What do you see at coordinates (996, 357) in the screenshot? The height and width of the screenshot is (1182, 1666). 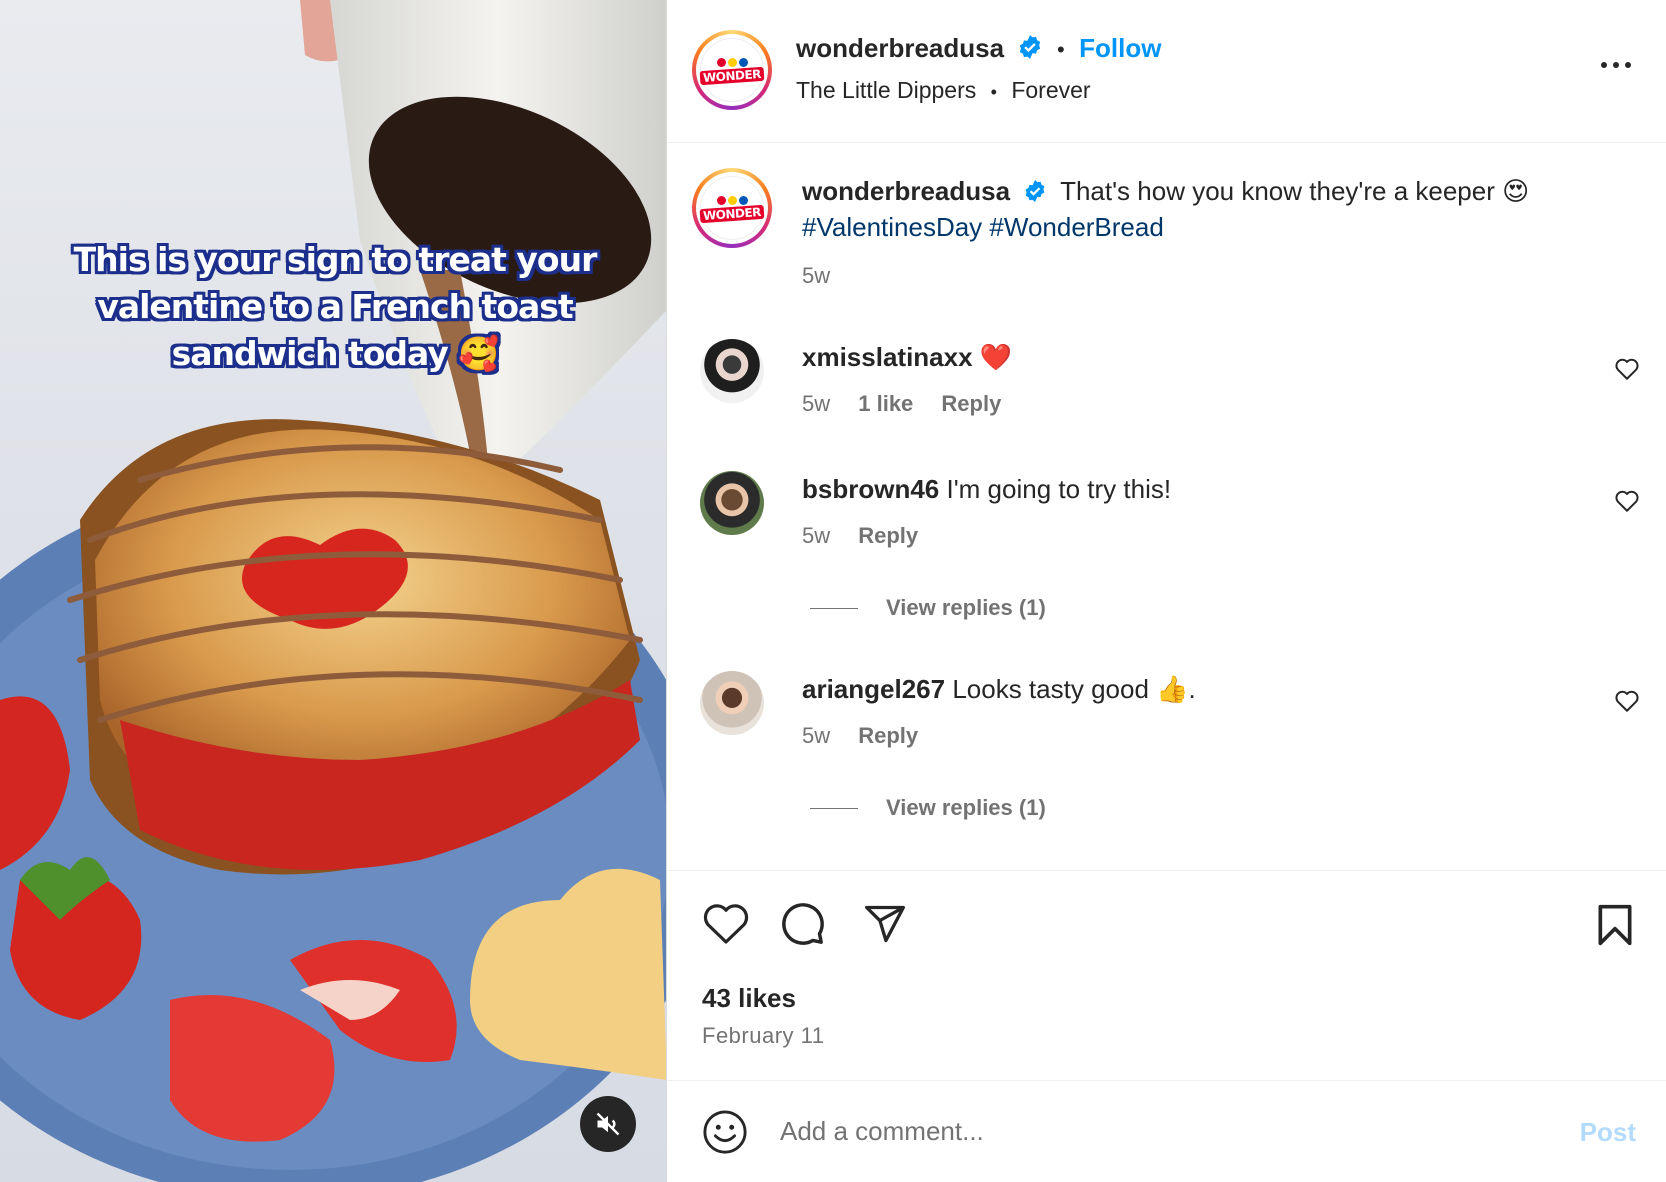 I see `comment-text: ❤️` at bounding box center [996, 357].